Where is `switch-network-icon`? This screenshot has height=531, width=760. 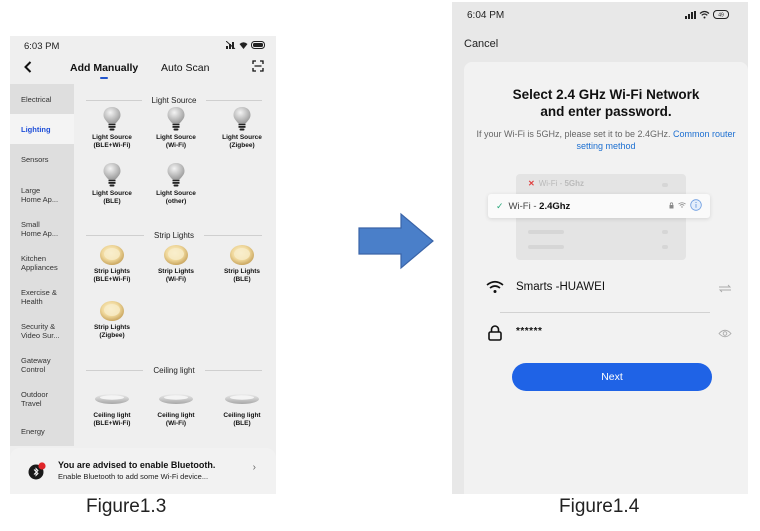
switch-network-icon is located at coordinates (725, 288).